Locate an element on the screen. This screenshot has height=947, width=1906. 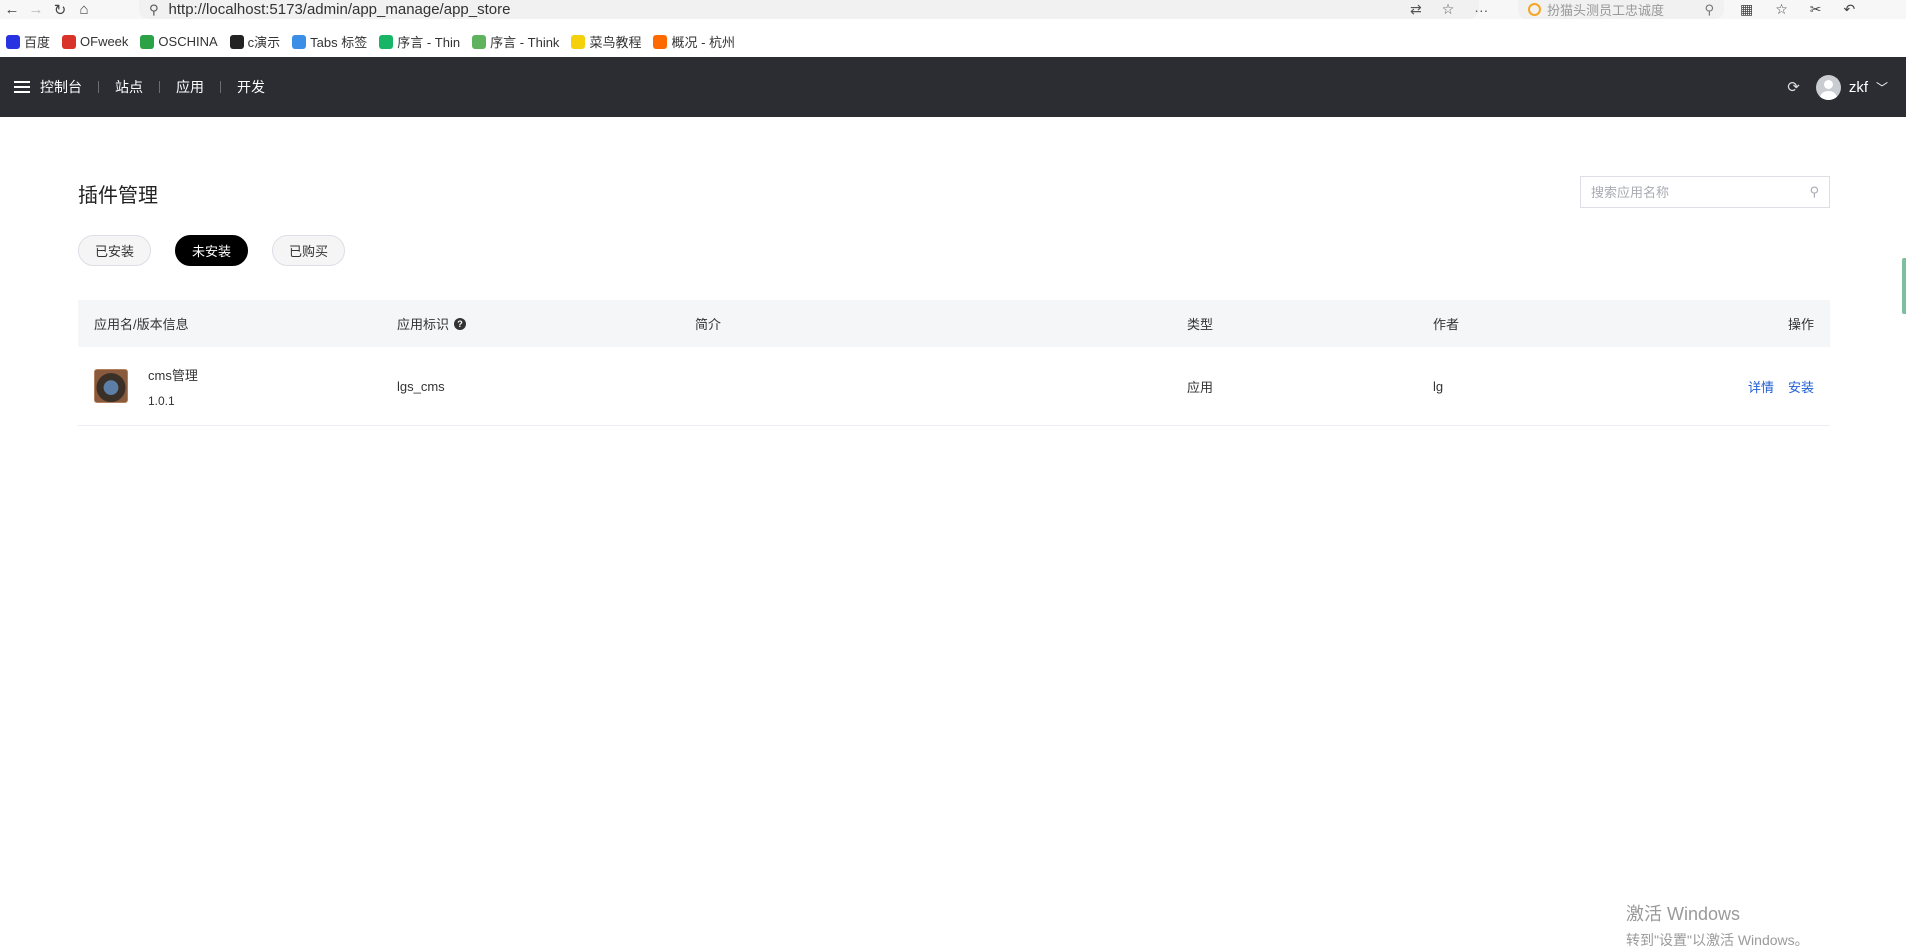
bookmark-label: OFweek is located at coordinates (104, 41).